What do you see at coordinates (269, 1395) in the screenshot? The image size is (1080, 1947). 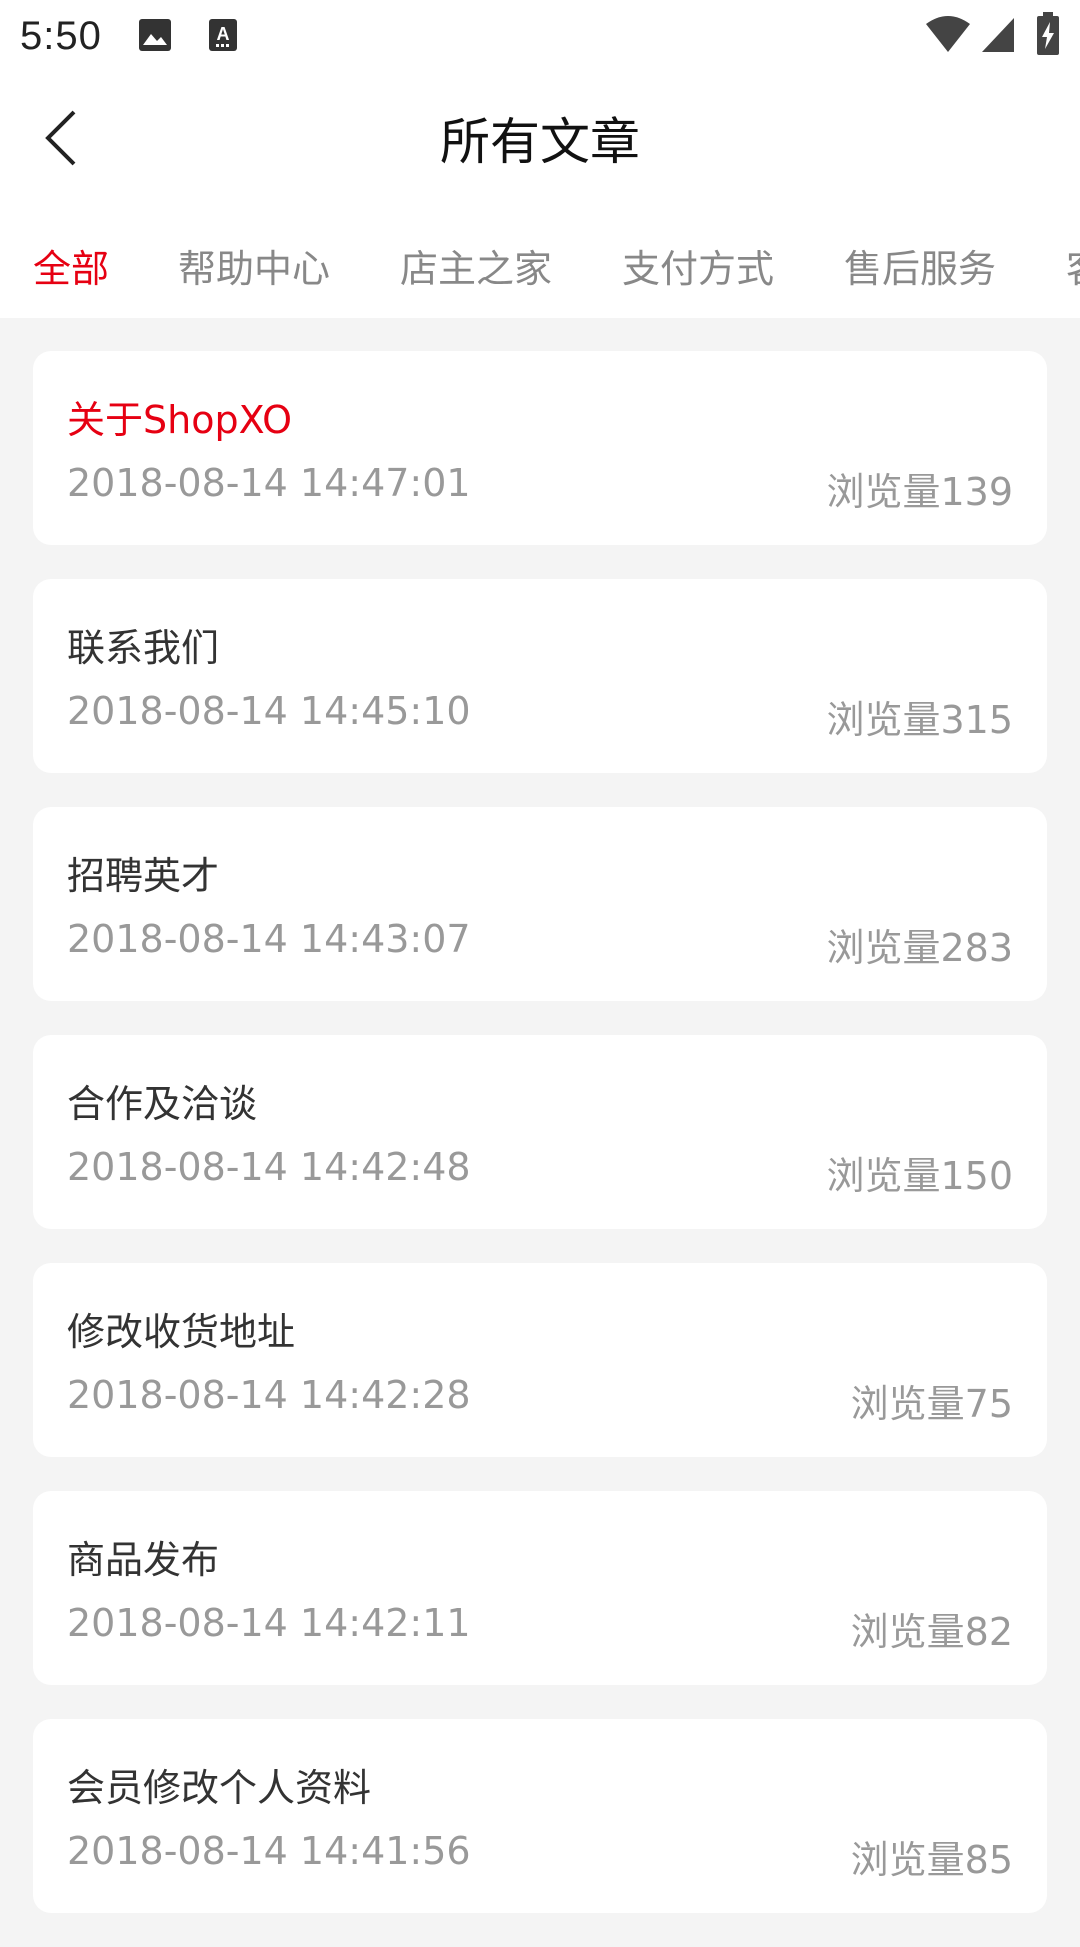 I see `article-date: 2018-08-14 14:42:28` at bounding box center [269, 1395].